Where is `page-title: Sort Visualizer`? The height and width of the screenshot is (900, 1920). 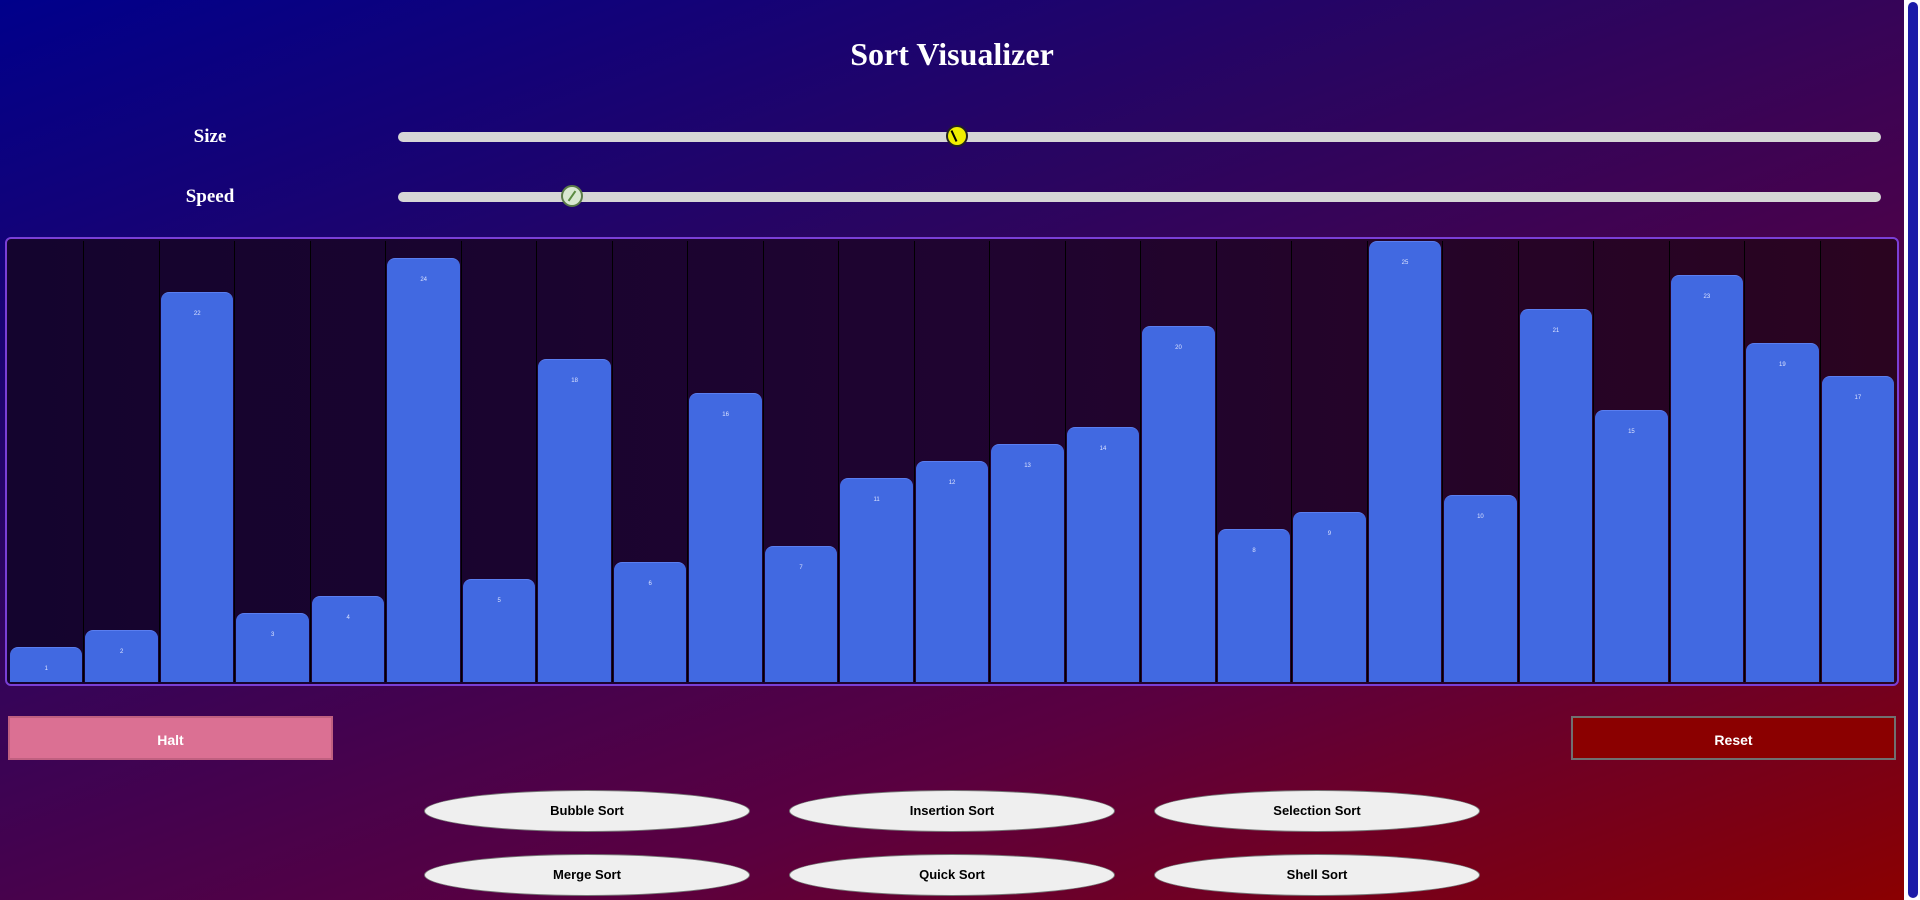 page-title: Sort Visualizer is located at coordinates (952, 54).